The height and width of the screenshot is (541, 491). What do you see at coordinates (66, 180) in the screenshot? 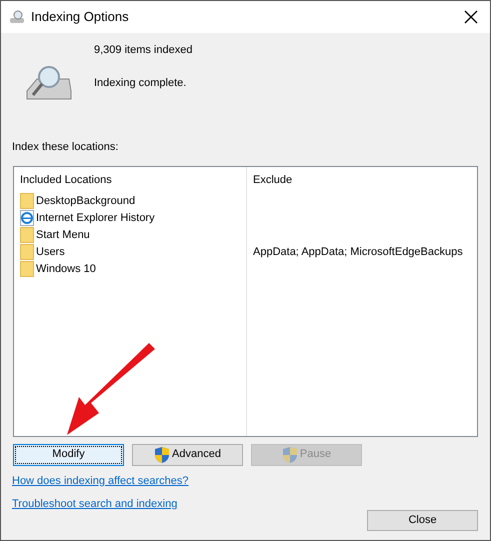
I see `column-header: Included Locations` at bounding box center [66, 180].